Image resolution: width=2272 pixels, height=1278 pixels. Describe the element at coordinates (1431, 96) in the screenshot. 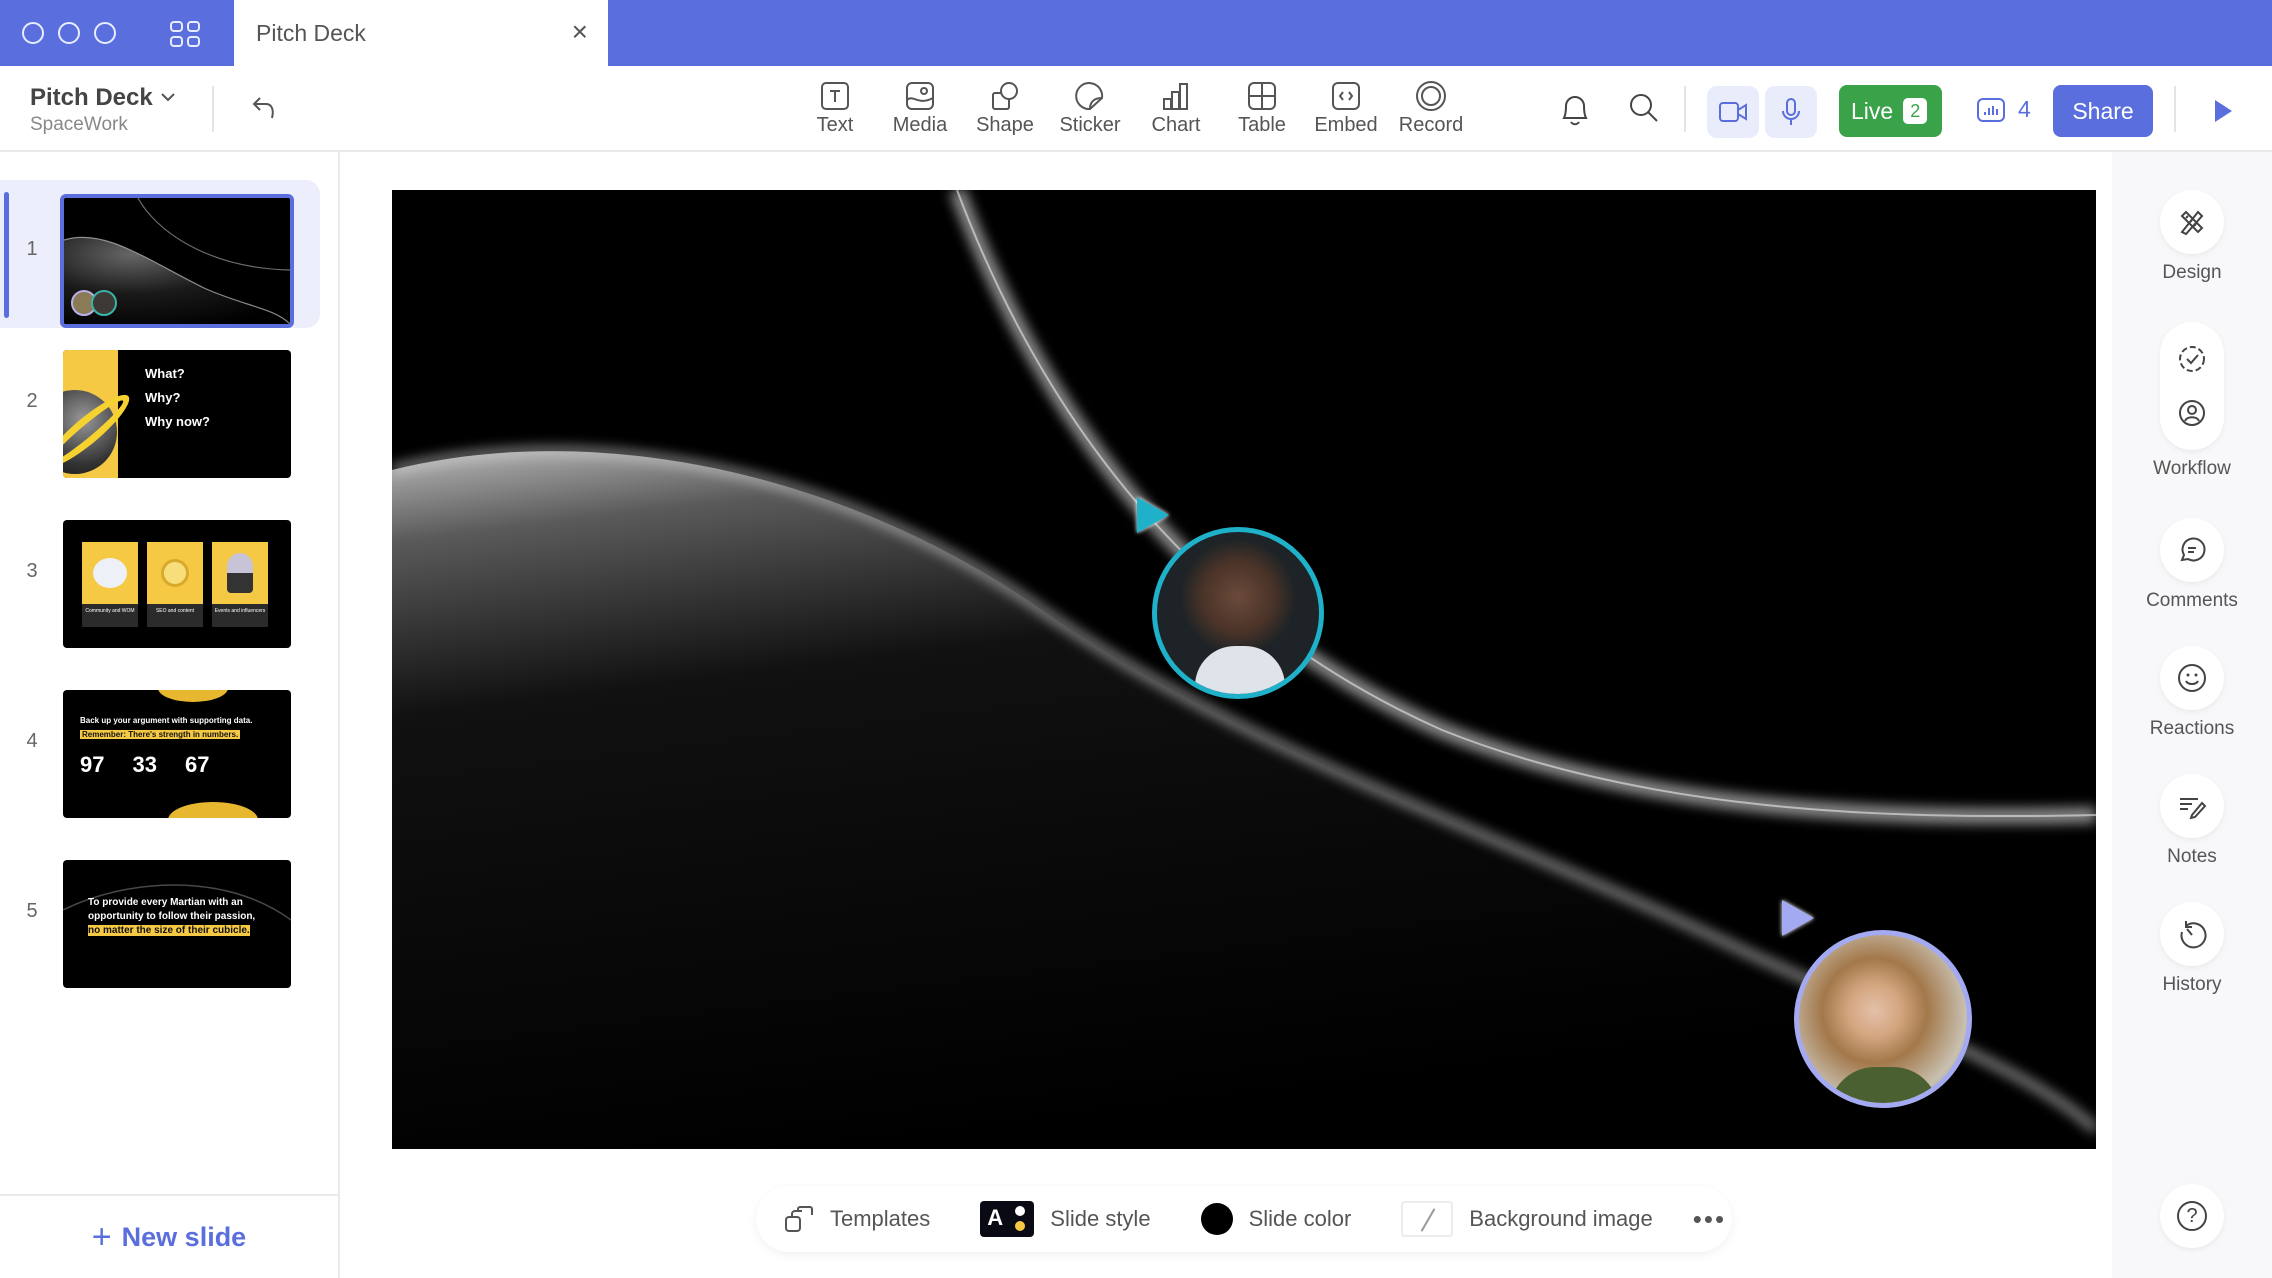

I see `record-icon` at that location.